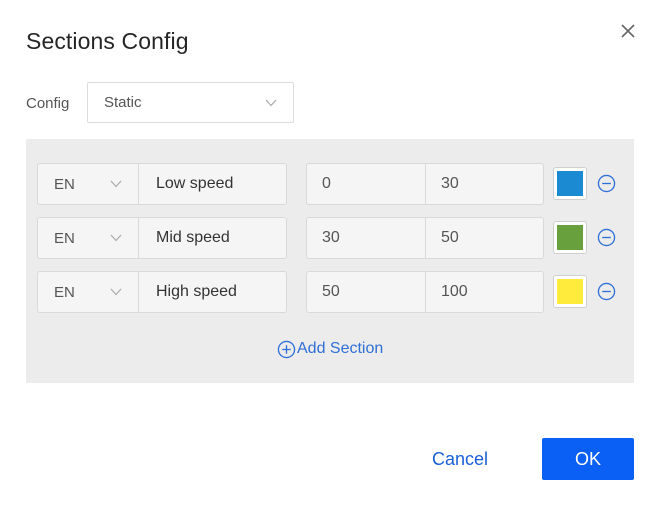  I want to click on section-name-input: Low speed, so click(212, 184).